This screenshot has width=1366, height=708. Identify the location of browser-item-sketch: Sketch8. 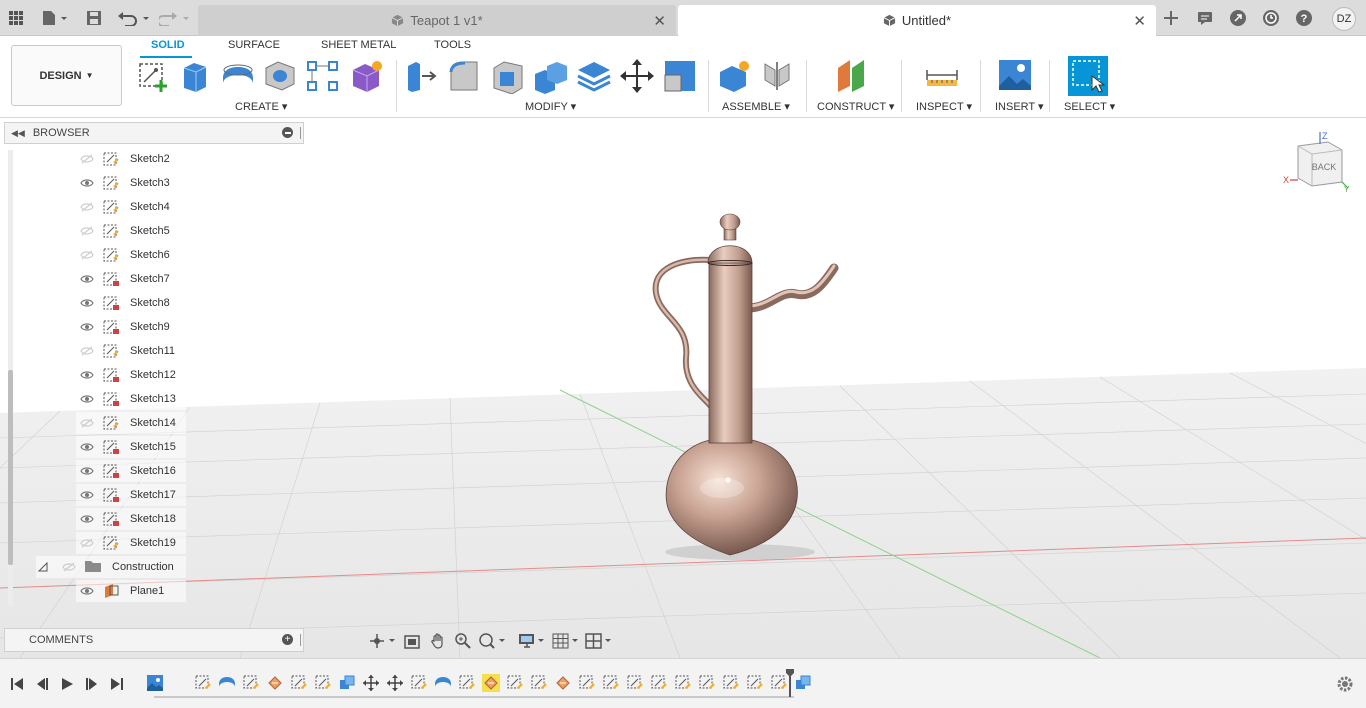
(131, 303).